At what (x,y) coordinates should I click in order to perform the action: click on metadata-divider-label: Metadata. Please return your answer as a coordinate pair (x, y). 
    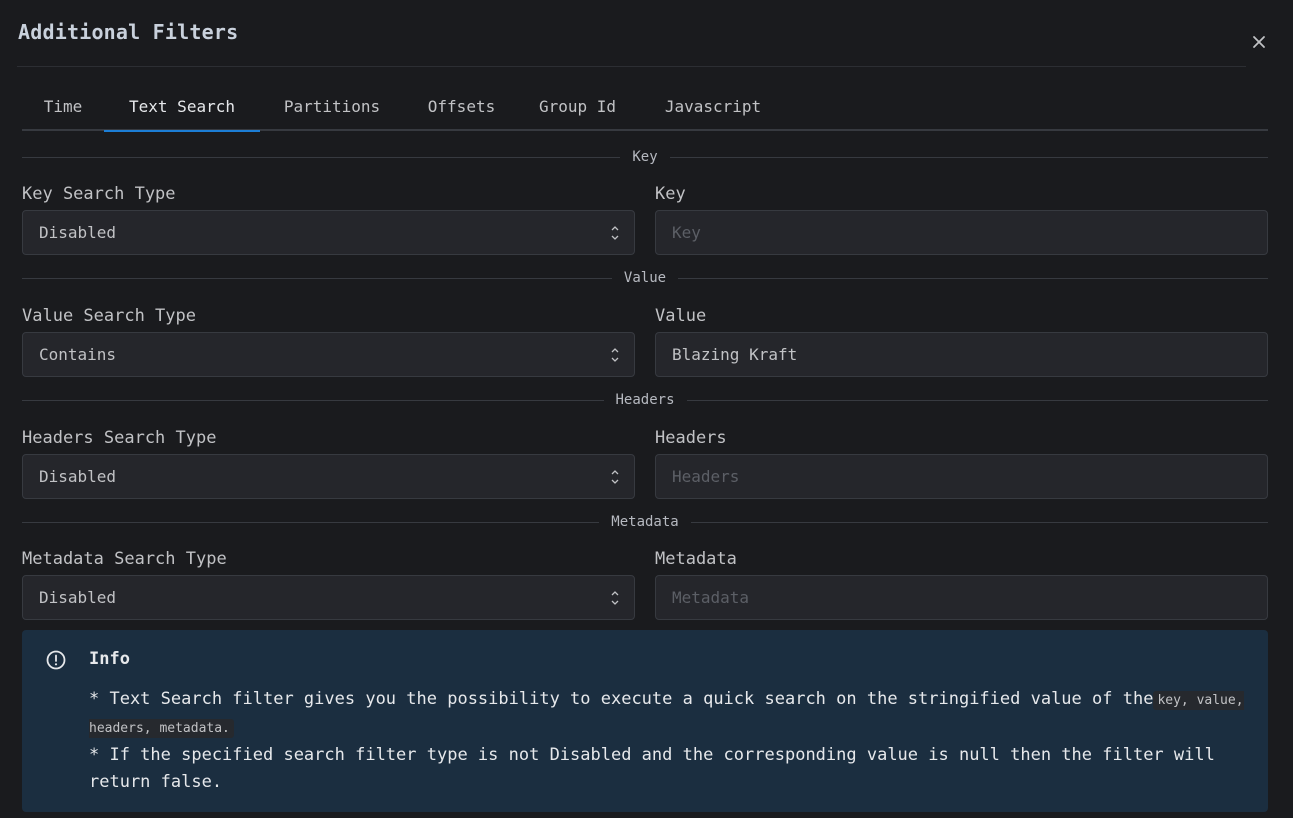
    Looking at the image, I should click on (645, 522).